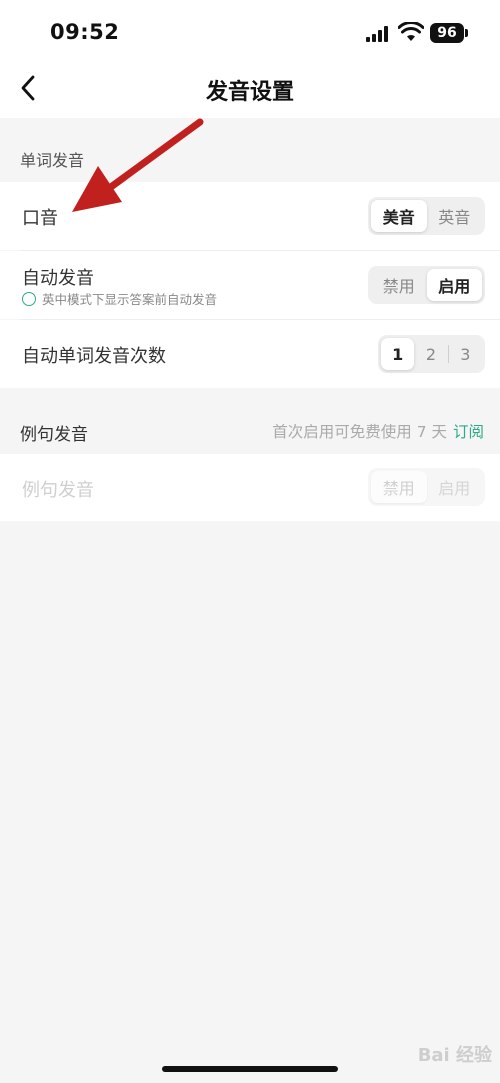 The image size is (500, 1083). I want to click on auto-play-option-on: 启用, so click(454, 285).